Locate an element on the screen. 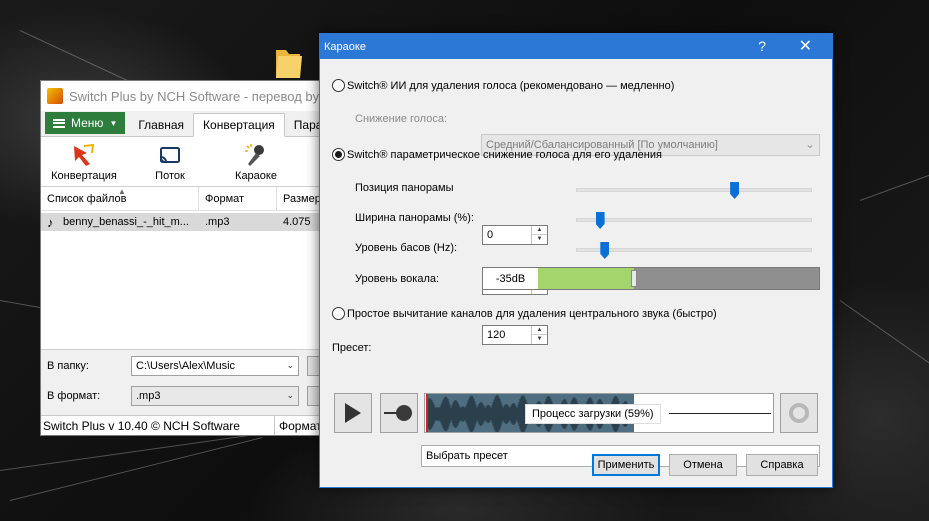  table-row: ♪ benny_benassi_-_hit_m... .mp3 4.075 is located at coordinates (190, 222).